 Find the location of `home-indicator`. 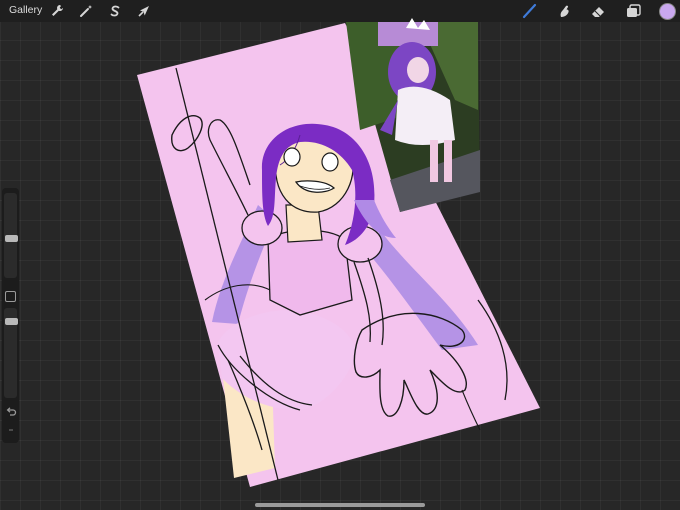

home-indicator is located at coordinates (340, 505).